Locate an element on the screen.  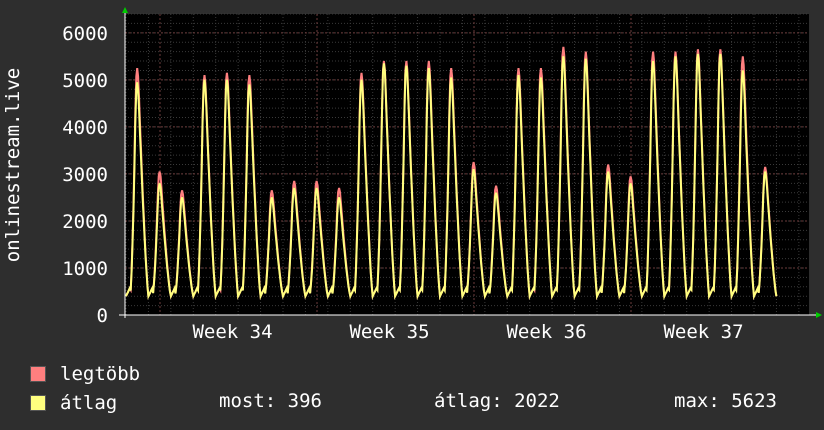
stat-max-label: max: is located at coordinates (697, 401).